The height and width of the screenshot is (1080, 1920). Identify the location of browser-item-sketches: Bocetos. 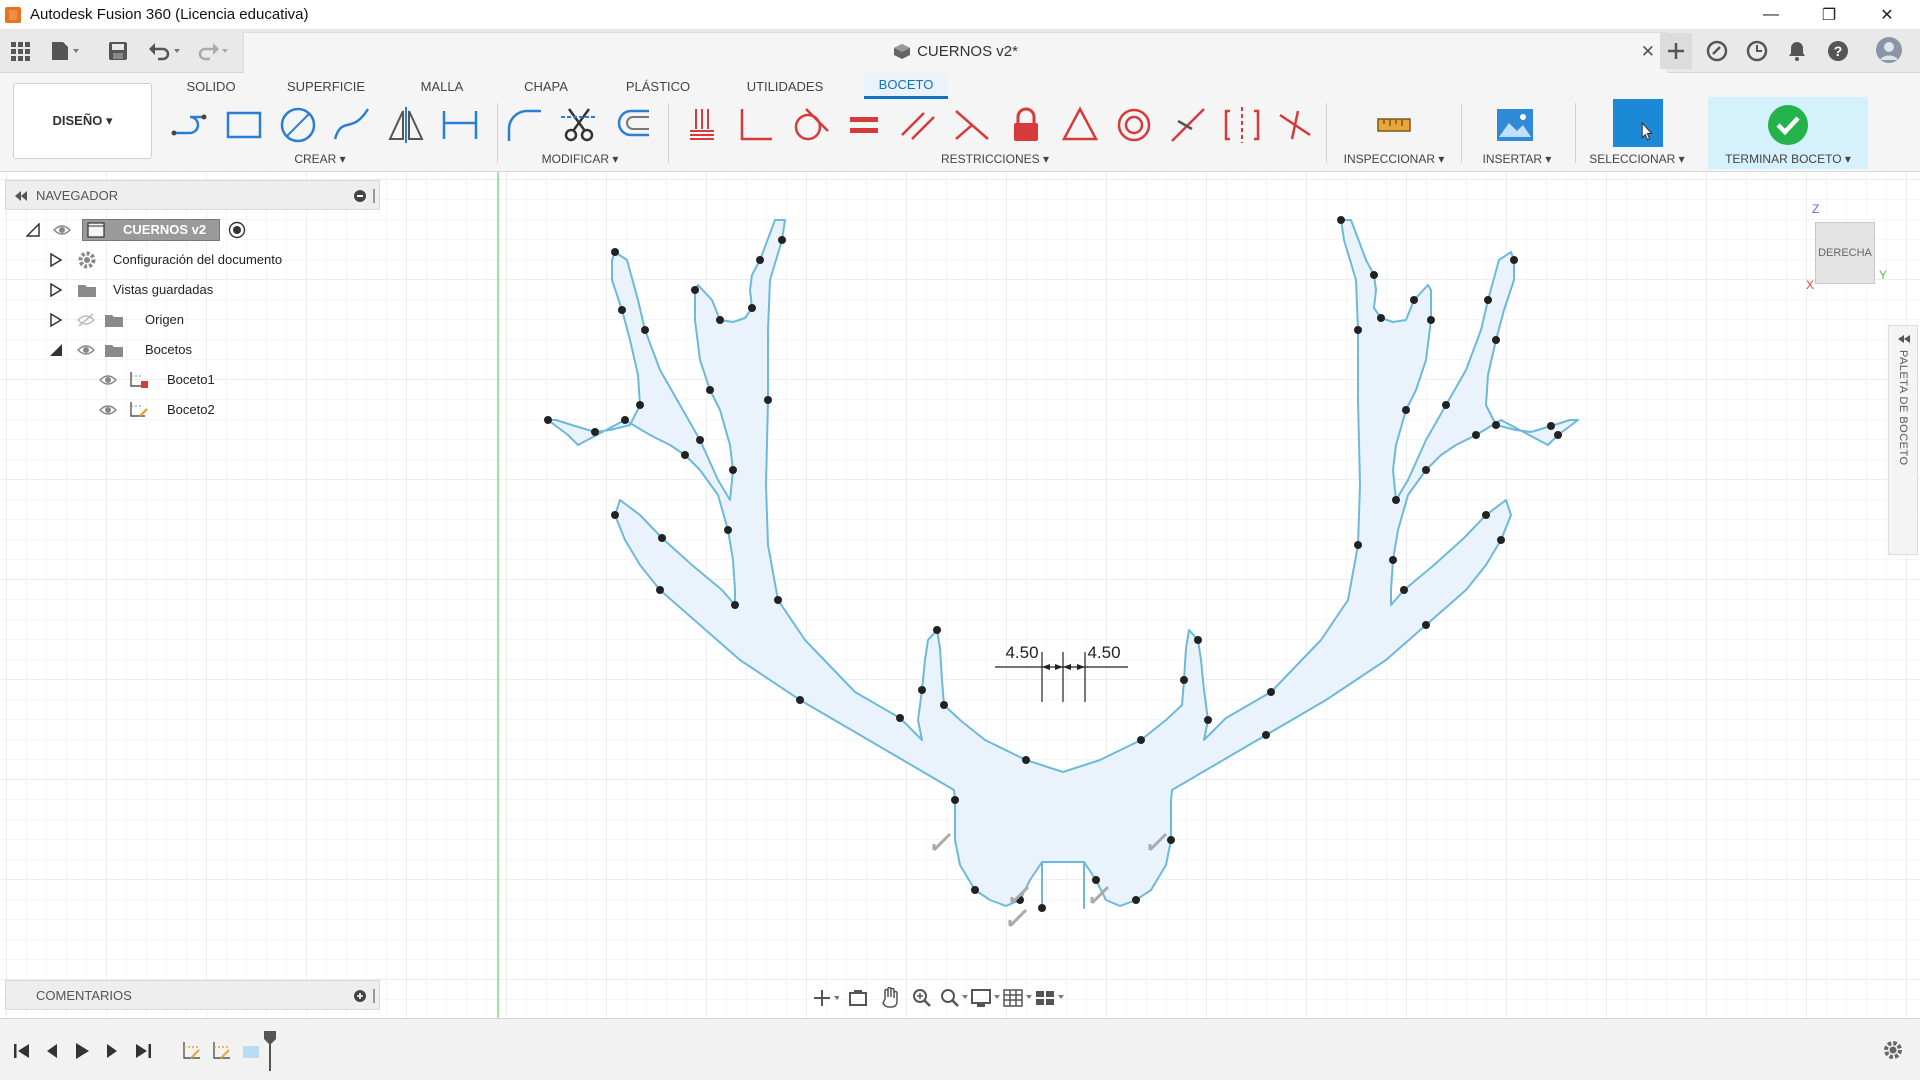
(192, 350).